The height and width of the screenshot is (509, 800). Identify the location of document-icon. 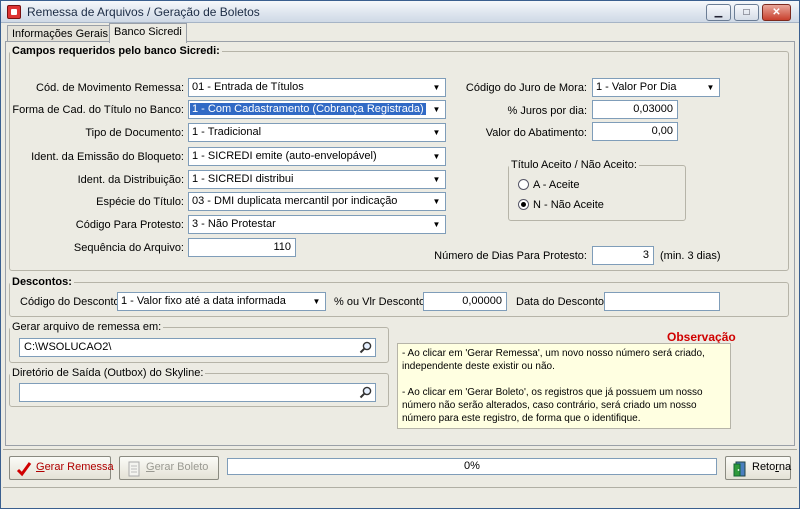
(134, 469).